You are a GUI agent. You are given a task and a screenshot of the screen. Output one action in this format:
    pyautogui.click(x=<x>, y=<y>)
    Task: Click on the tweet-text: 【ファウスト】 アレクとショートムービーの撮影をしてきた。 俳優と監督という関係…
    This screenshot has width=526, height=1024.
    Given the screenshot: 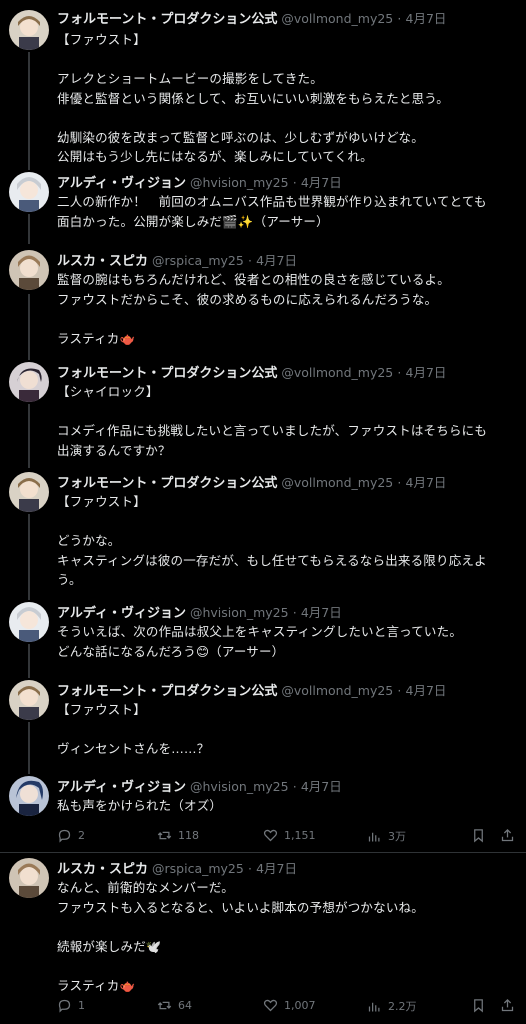 What is the action you would take?
    pyautogui.click(x=253, y=98)
    